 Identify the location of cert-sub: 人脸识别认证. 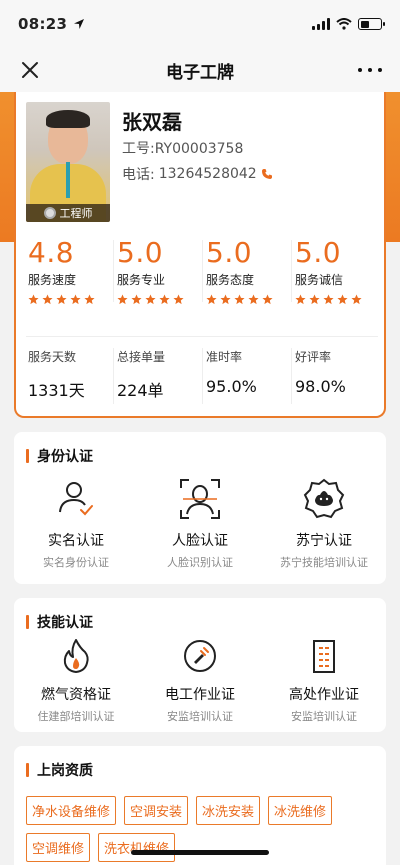
(200, 562).